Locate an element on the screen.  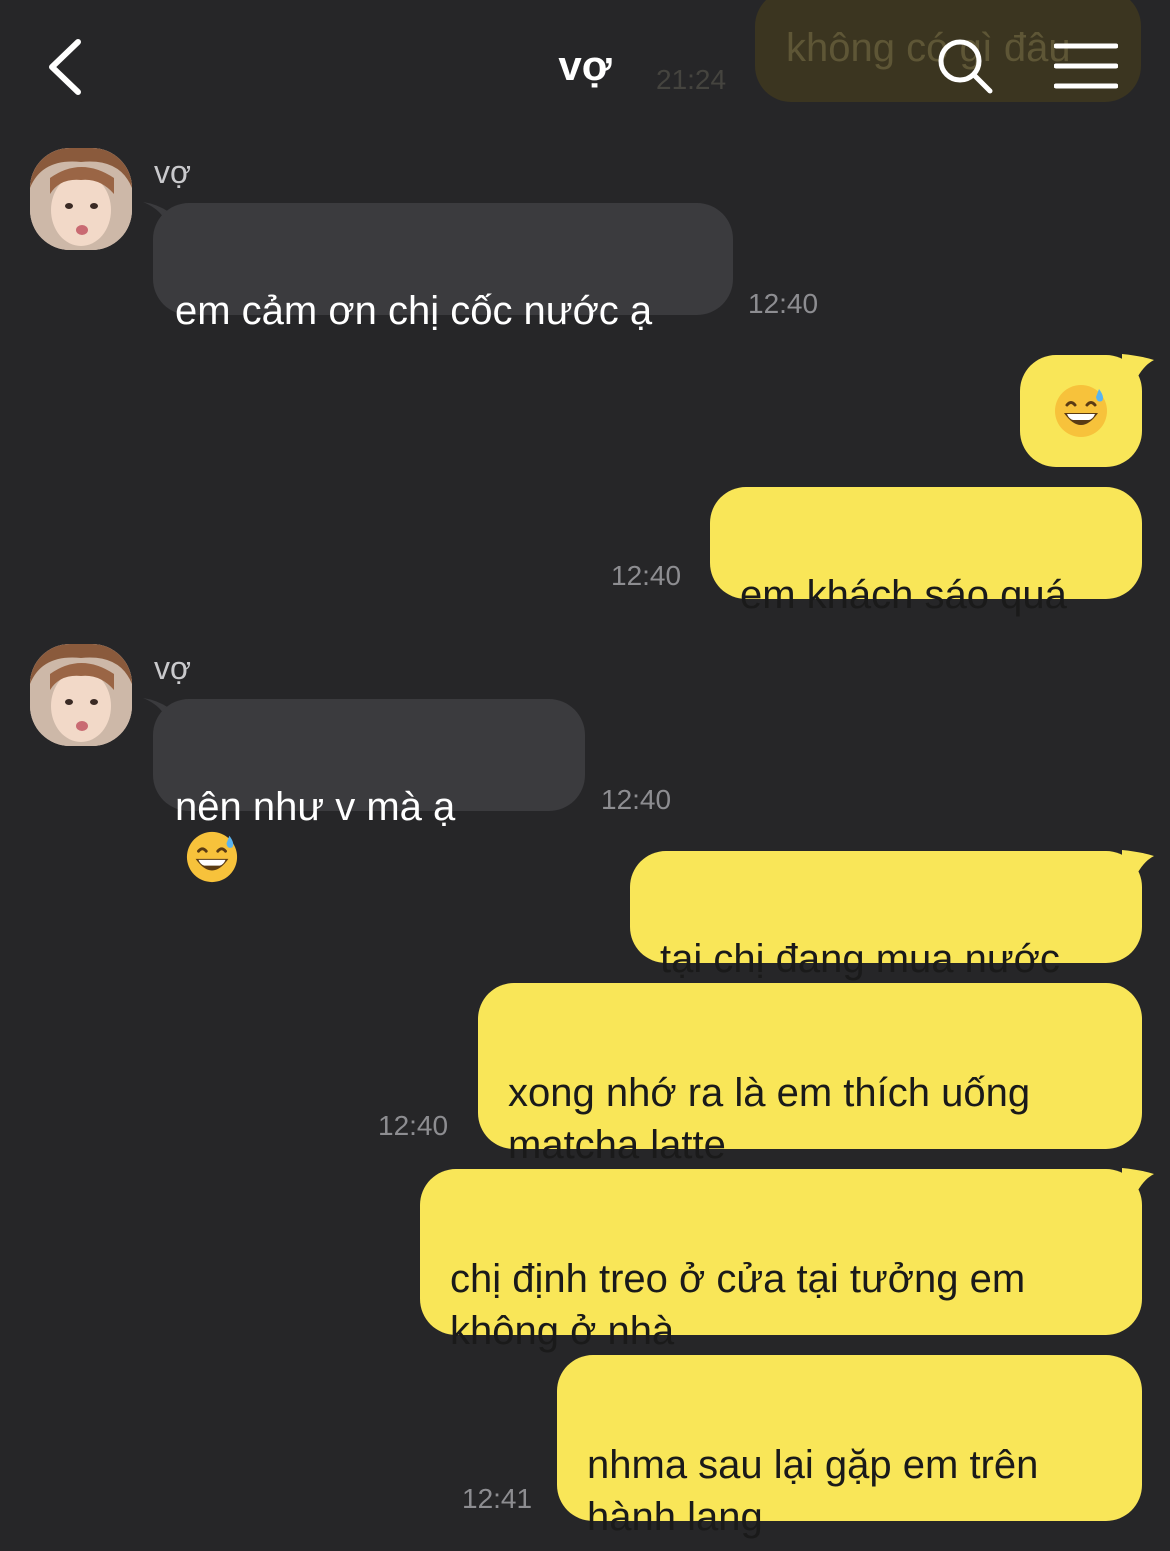
message-text: nên như v mà ạ is located at coordinates (315, 807).